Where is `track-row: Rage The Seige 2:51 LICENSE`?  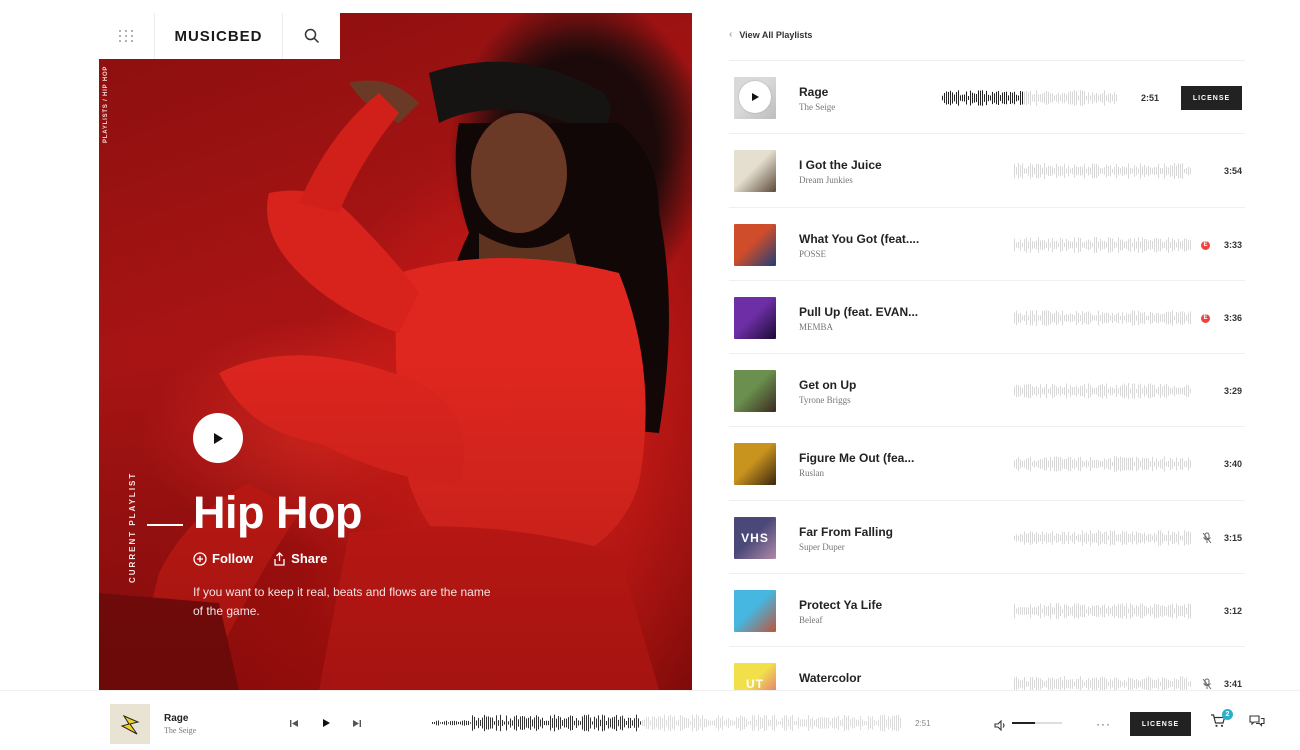
track-row: Rage The Seige 2:51 LICENSE is located at coordinates (987, 98).